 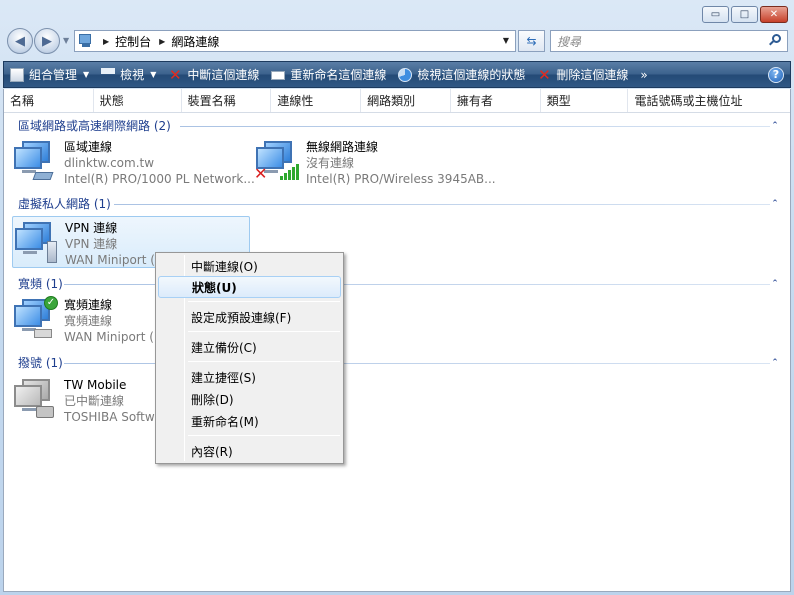 What do you see at coordinates (20, 41) in the screenshot?
I see `back-button: ◀` at bounding box center [20, 41].